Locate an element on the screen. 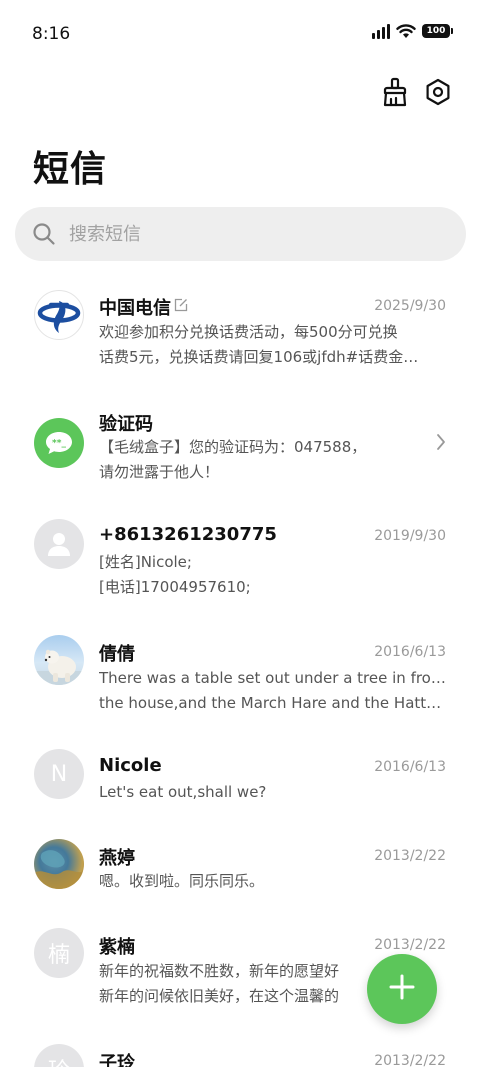  search-bar is located at coordinates (240, 234).